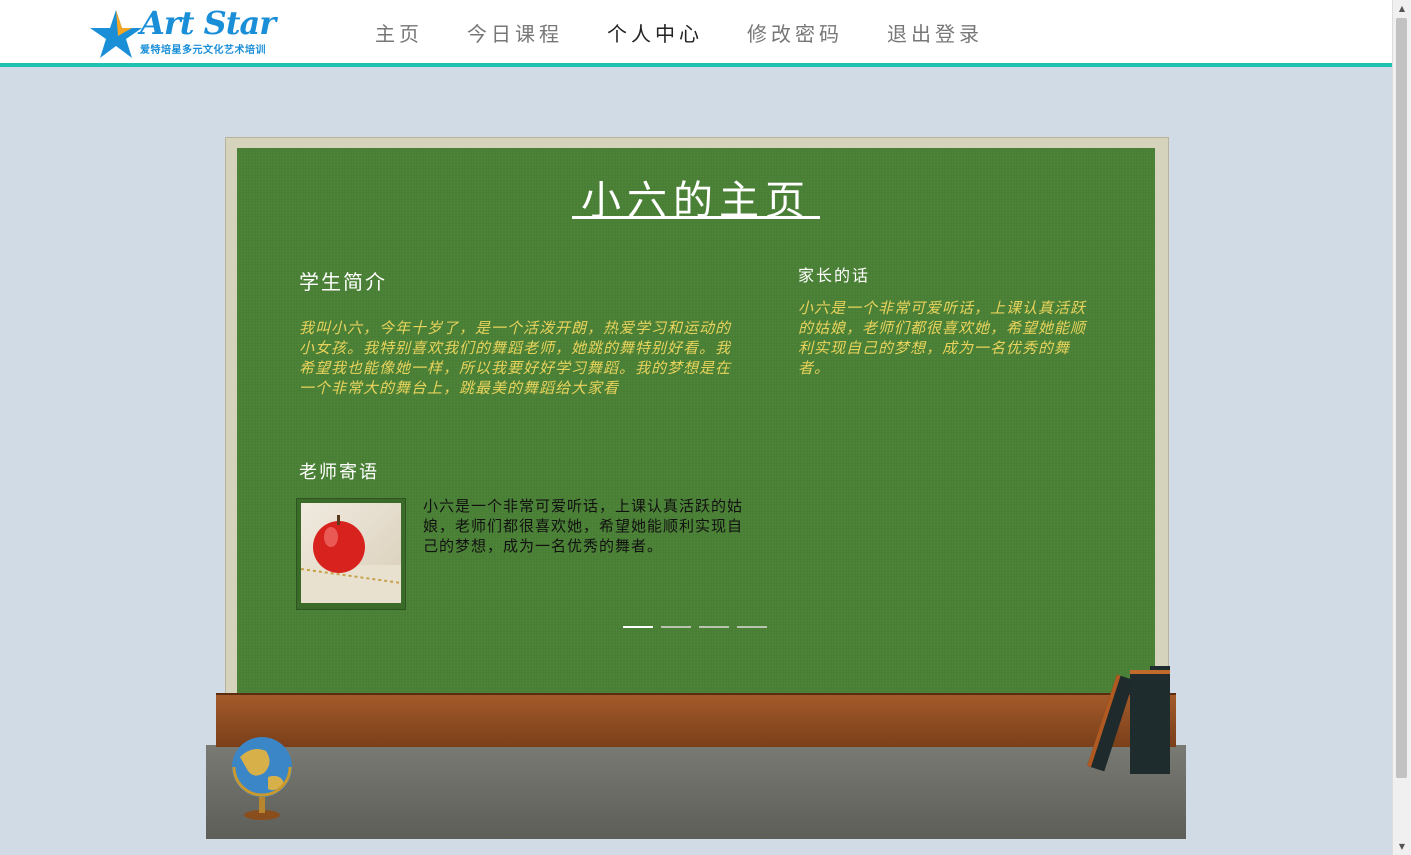 The width and height of the screenshot is (1411, 855). I want to click on scroll-down-arrow-icon: ▼, so click(1402, 846).